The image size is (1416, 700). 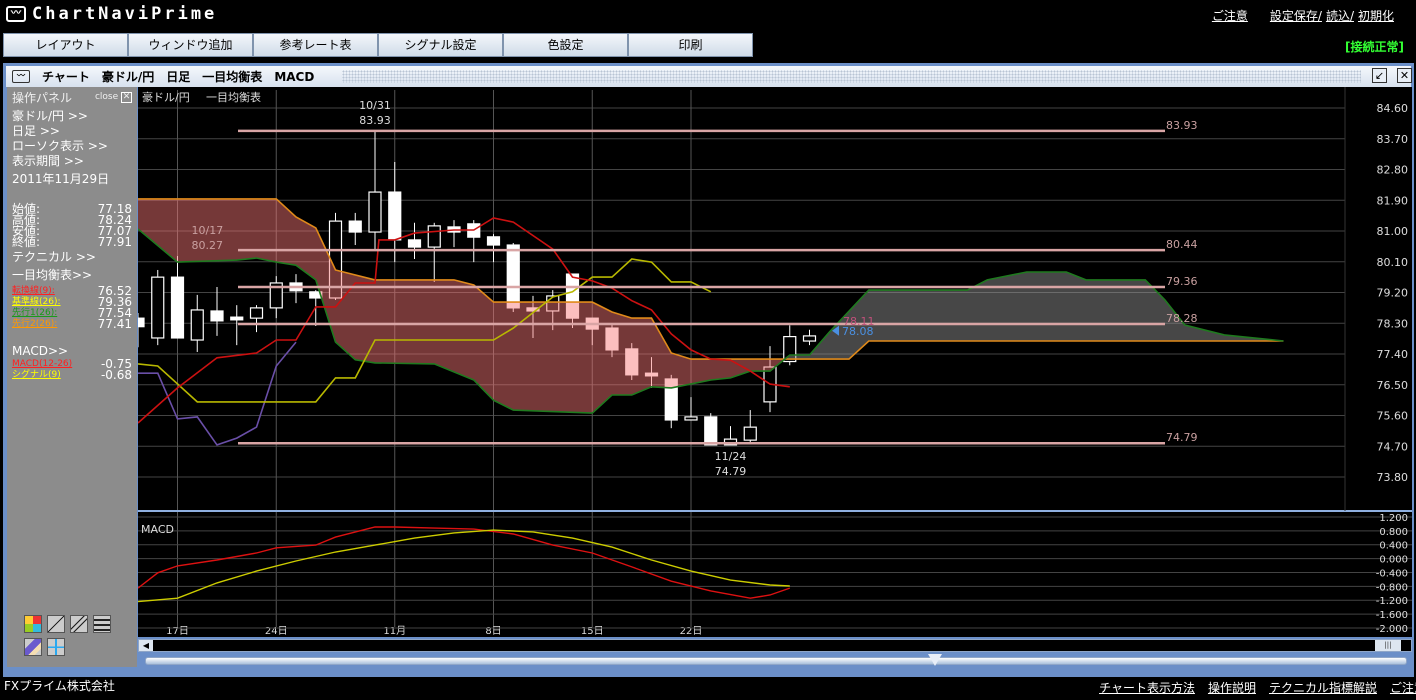 I want to click on price-tick-label: 74.70, so click(x=1393, y=446).